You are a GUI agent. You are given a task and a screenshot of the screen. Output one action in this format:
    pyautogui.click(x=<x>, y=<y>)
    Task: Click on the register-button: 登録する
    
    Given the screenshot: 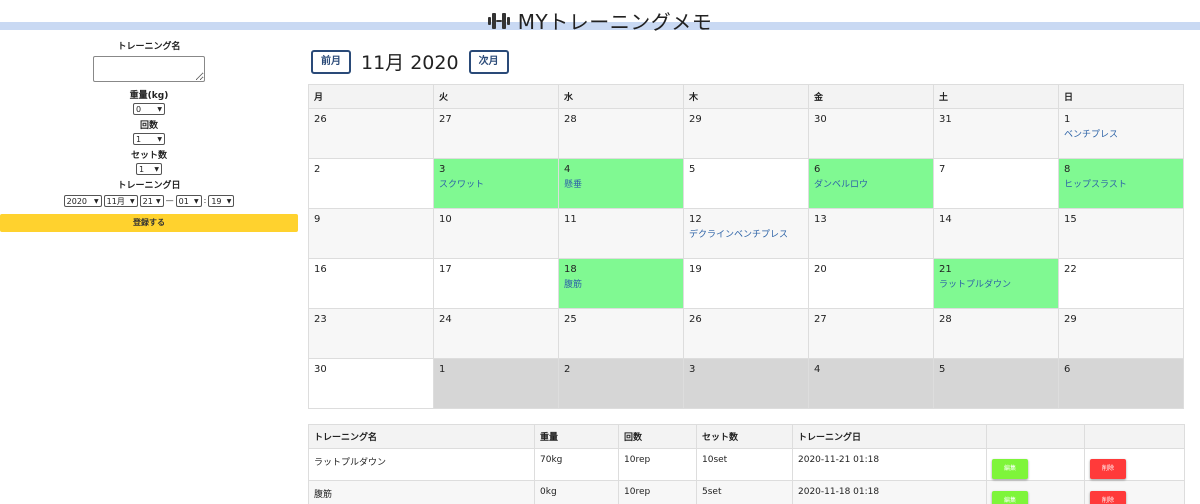 What is the action you would take?
    pyautogui.click(x=149, y=223)
    